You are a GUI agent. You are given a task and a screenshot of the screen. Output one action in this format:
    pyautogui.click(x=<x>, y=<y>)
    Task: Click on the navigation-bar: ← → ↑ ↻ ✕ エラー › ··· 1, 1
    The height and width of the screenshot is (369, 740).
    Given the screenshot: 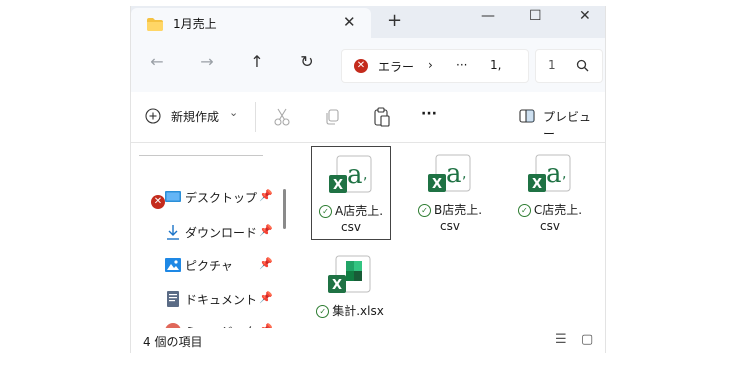 What is the action you would take?
    pyautogui.click(x=368, y=65)
    